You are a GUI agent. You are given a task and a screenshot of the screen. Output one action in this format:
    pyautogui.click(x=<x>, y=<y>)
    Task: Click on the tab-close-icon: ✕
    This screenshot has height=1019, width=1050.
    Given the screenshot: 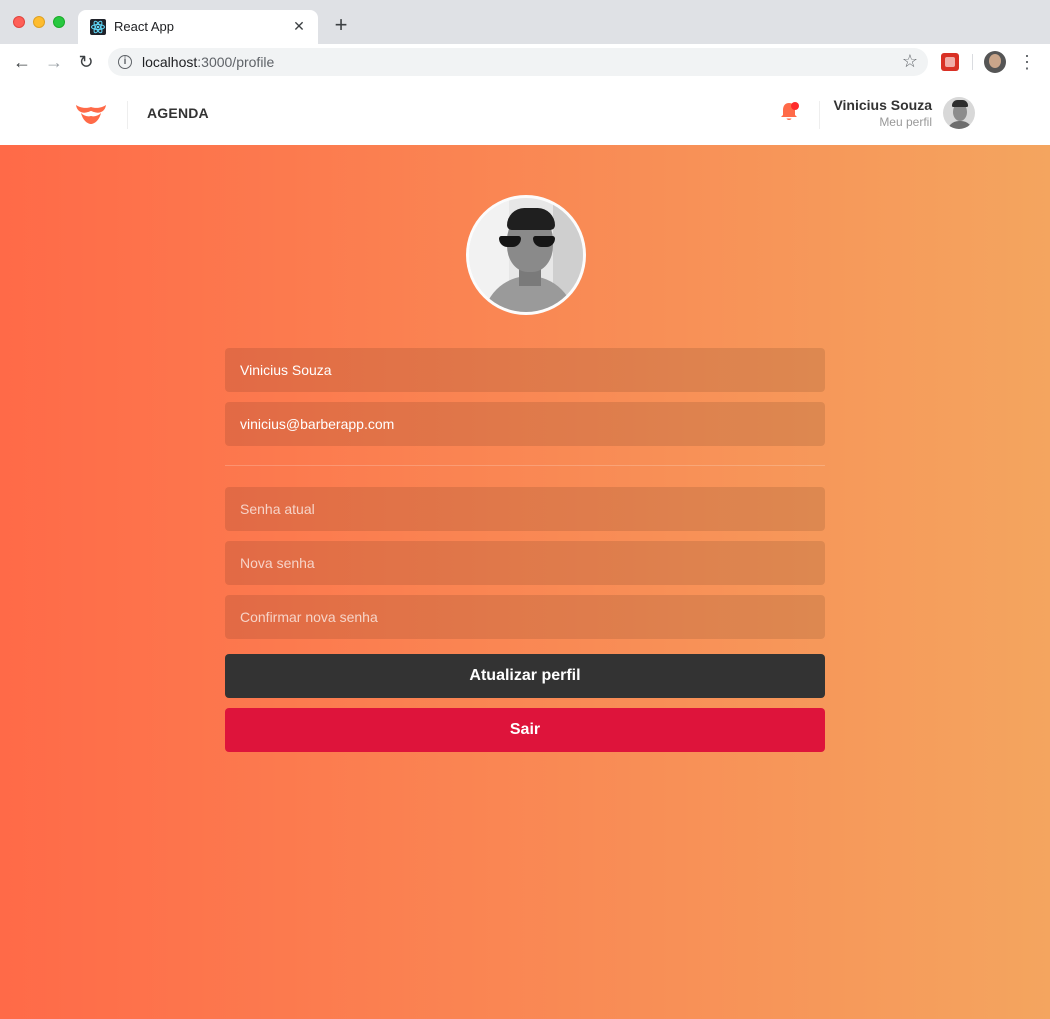 What is the action you would take?
    pyautogui.click(x=299, y=26)
    